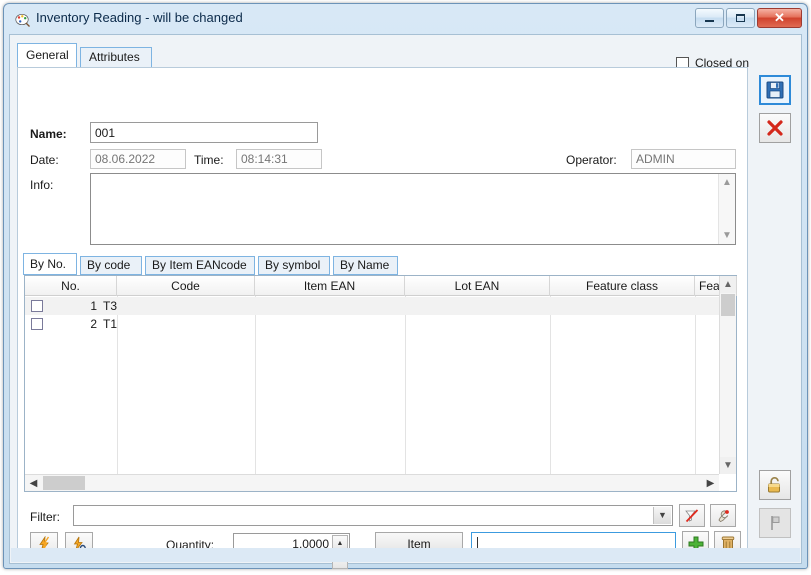 The height and width of the screenshot is (575, 811). What do you see at coordinates (380, 324) in the screenshot?
I see `table-row: 2 T1` at bounding box center [380, 324].